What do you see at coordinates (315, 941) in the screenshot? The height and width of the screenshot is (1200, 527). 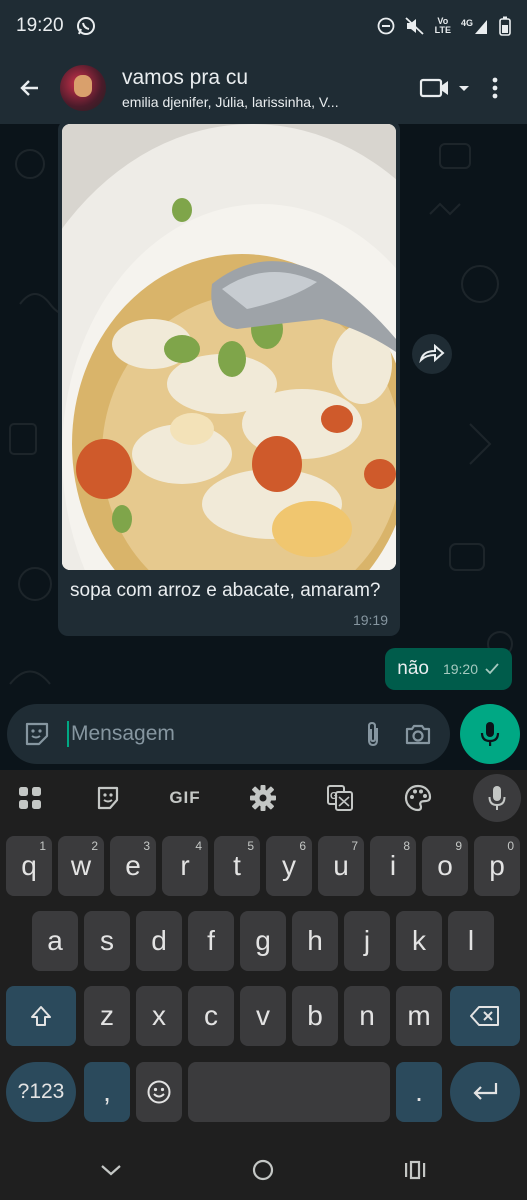 I see `key-h: h` at bounding box center [315, 941].